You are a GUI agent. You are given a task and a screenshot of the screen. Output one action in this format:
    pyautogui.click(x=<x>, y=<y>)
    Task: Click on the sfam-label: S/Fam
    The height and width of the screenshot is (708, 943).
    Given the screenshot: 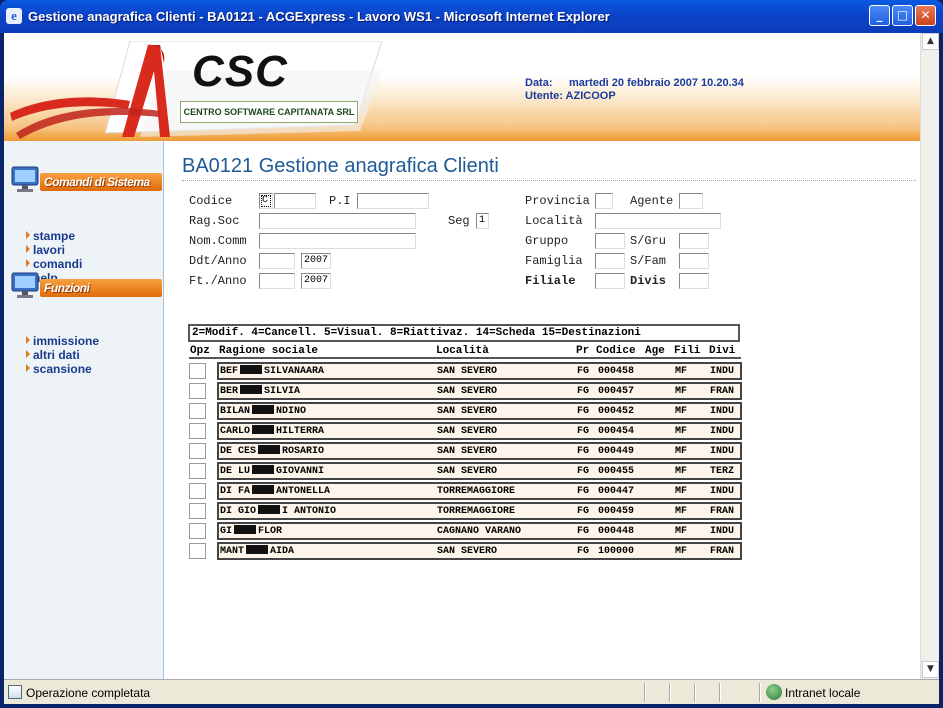 What is the action you would take?
    pyautogui.click(x=648, y=261)
    